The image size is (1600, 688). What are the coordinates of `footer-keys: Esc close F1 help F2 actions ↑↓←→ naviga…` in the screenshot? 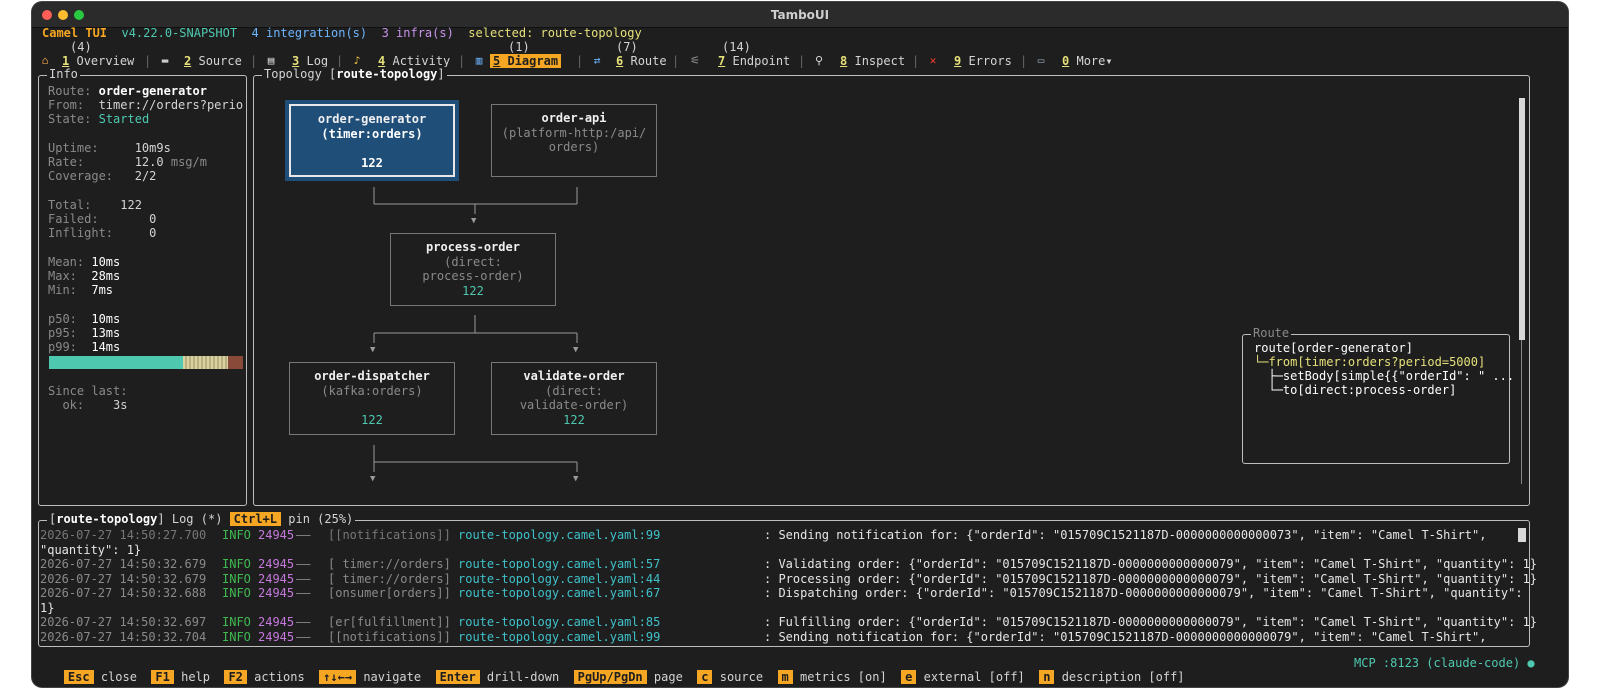 It's located at (610, 671).